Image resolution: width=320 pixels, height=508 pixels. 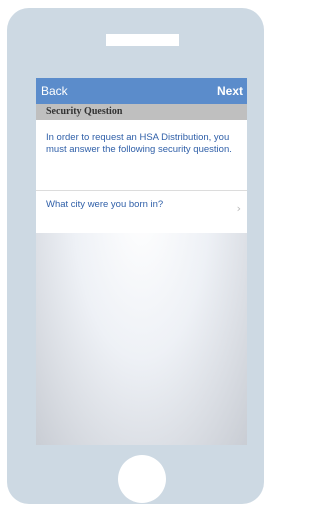 I want to click on chevron-right-icon: ›, so click(x=238, y=208).